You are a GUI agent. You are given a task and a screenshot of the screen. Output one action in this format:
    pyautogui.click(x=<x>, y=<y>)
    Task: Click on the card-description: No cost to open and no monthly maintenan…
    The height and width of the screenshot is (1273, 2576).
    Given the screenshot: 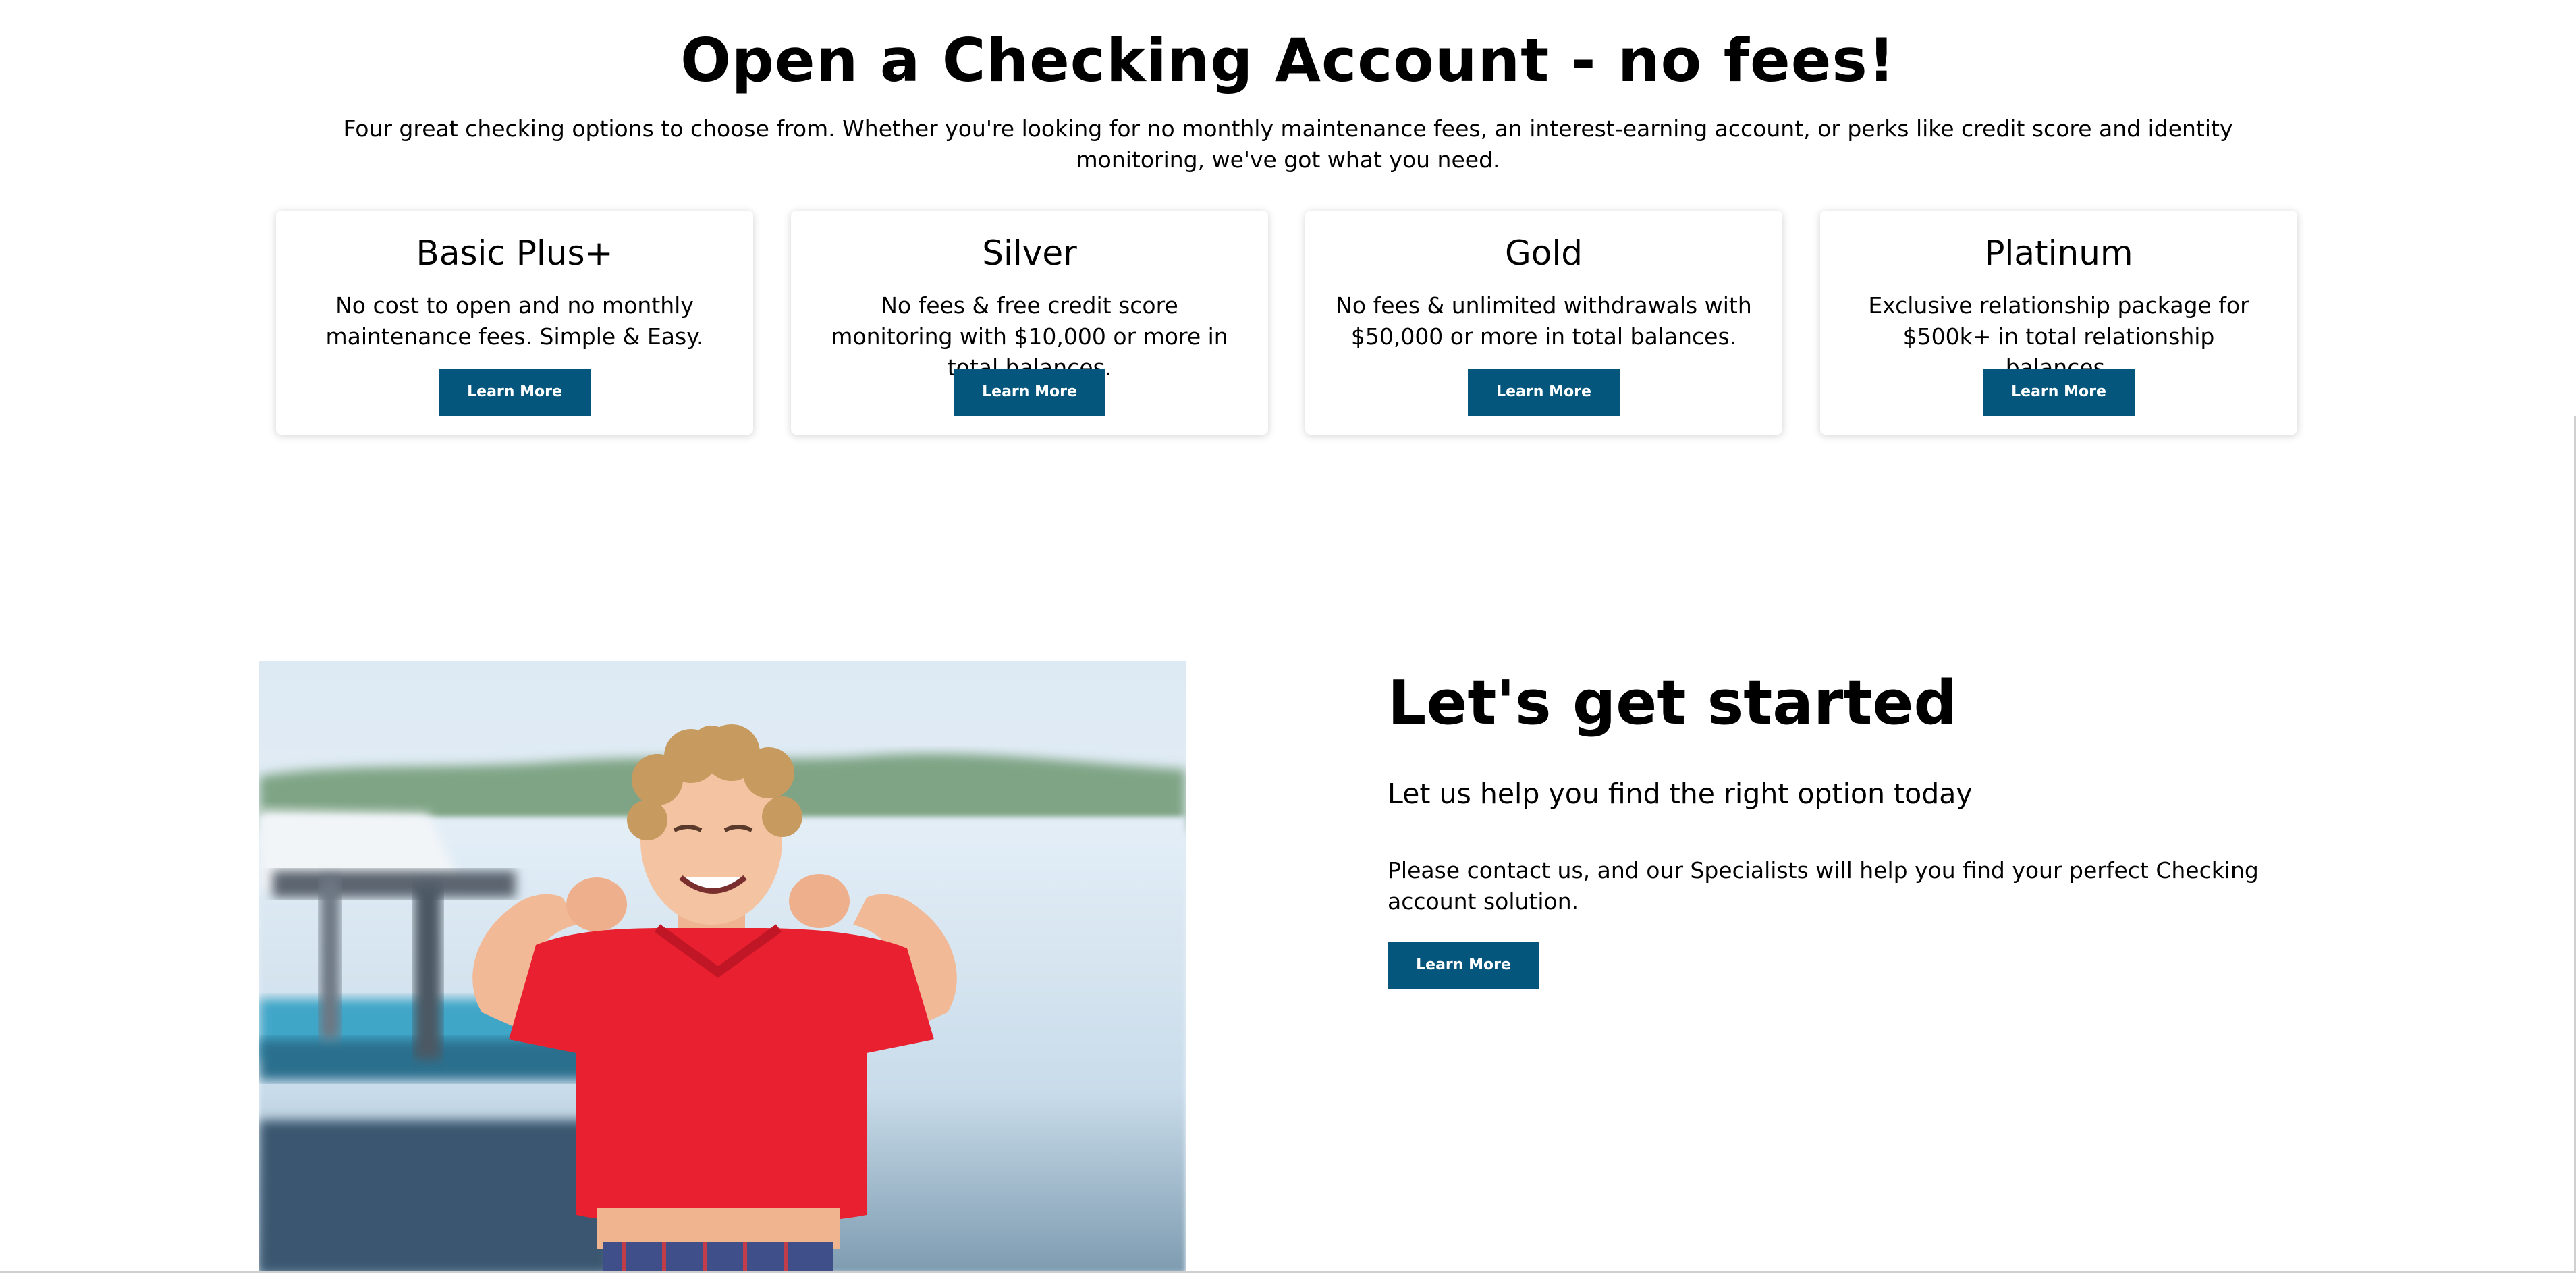 What is the action you would take?
    pyautogui.click(x=514, y=321)
    